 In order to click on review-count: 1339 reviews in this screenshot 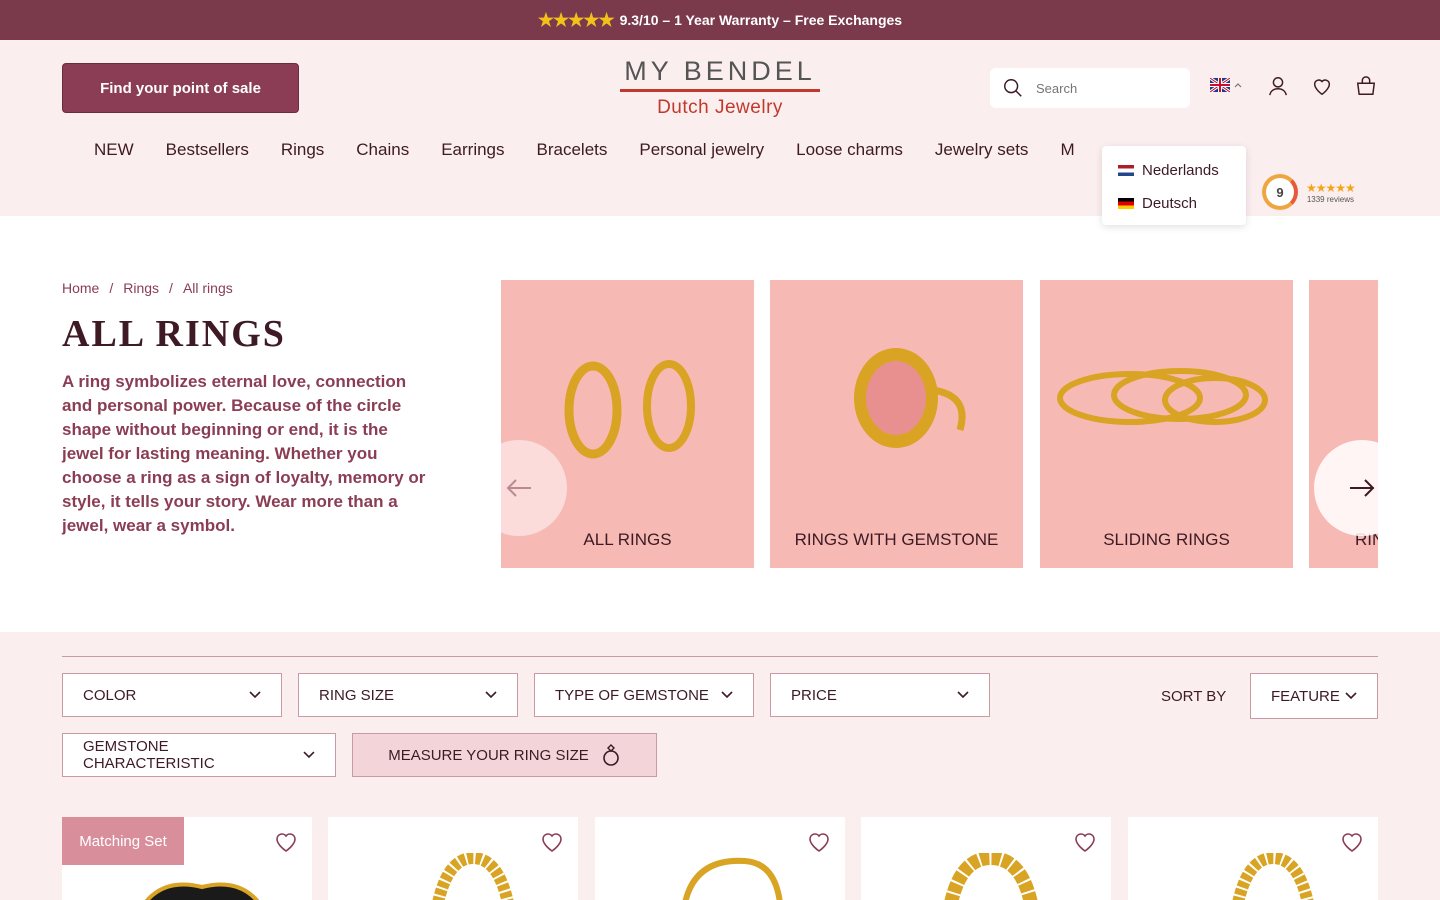, I will do `click(1330, 199)`.